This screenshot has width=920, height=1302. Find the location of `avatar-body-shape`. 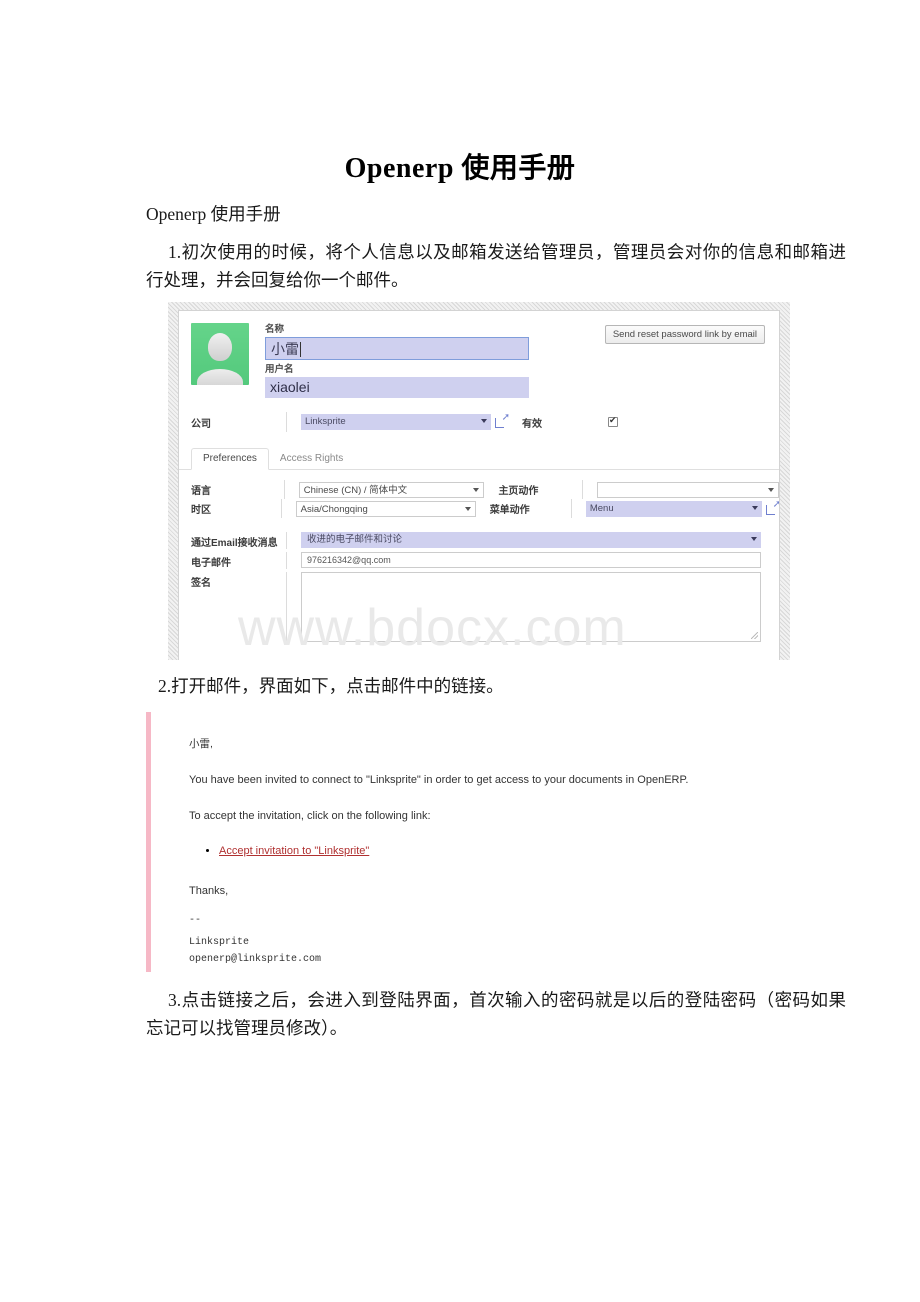

avatar-body-shape is located at coordinates (220, 377).